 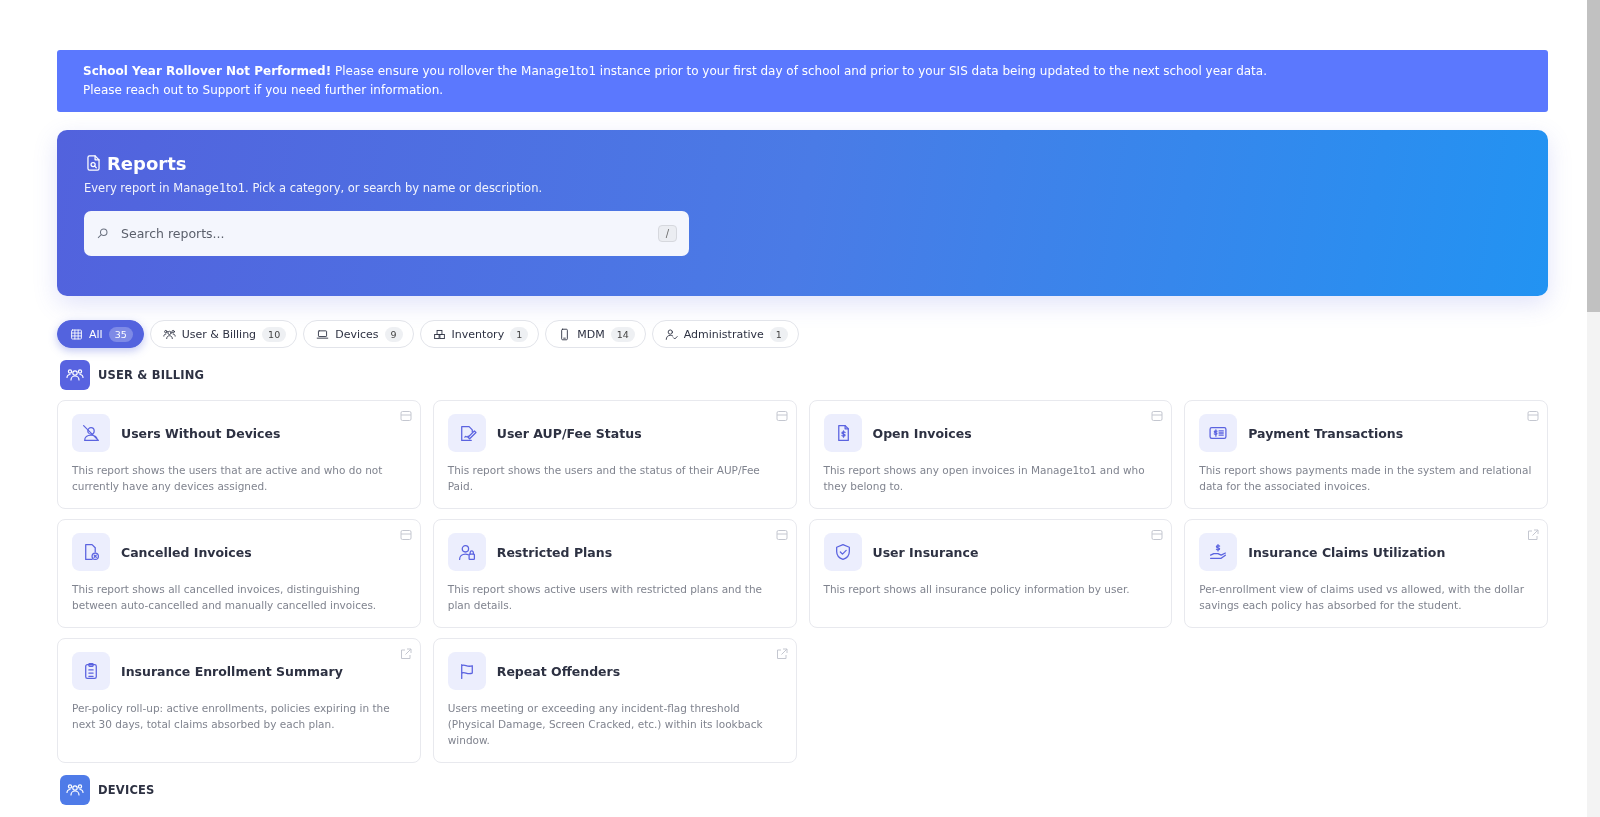 What do you see at coordinates (595, 334) in the screenshot?
I see `category-filter-tab: MDM 14` at bounding box center [595, 334].